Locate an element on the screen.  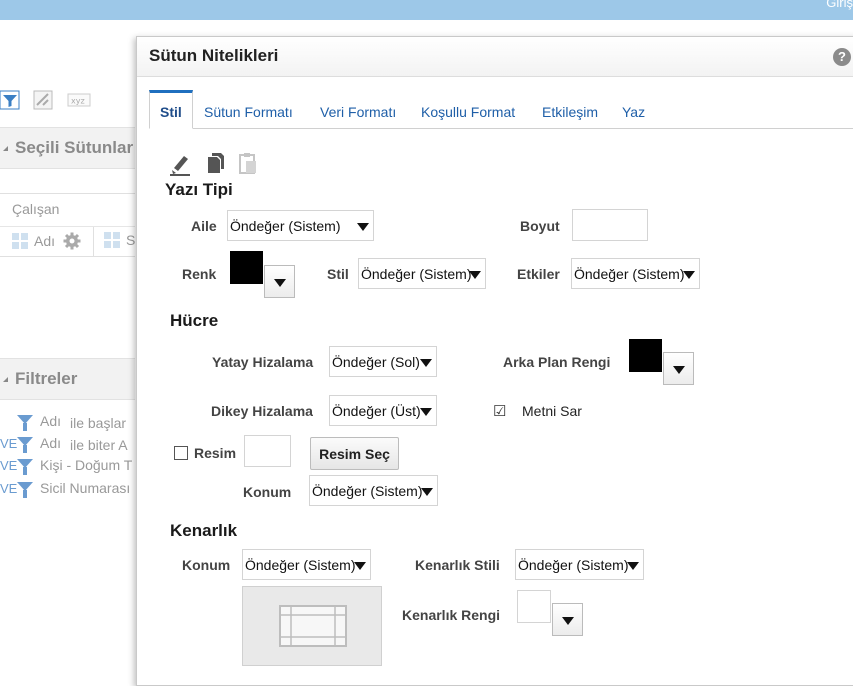
border-position-select: Öndeğer (Sistem) is located at coordinates (306, 564).